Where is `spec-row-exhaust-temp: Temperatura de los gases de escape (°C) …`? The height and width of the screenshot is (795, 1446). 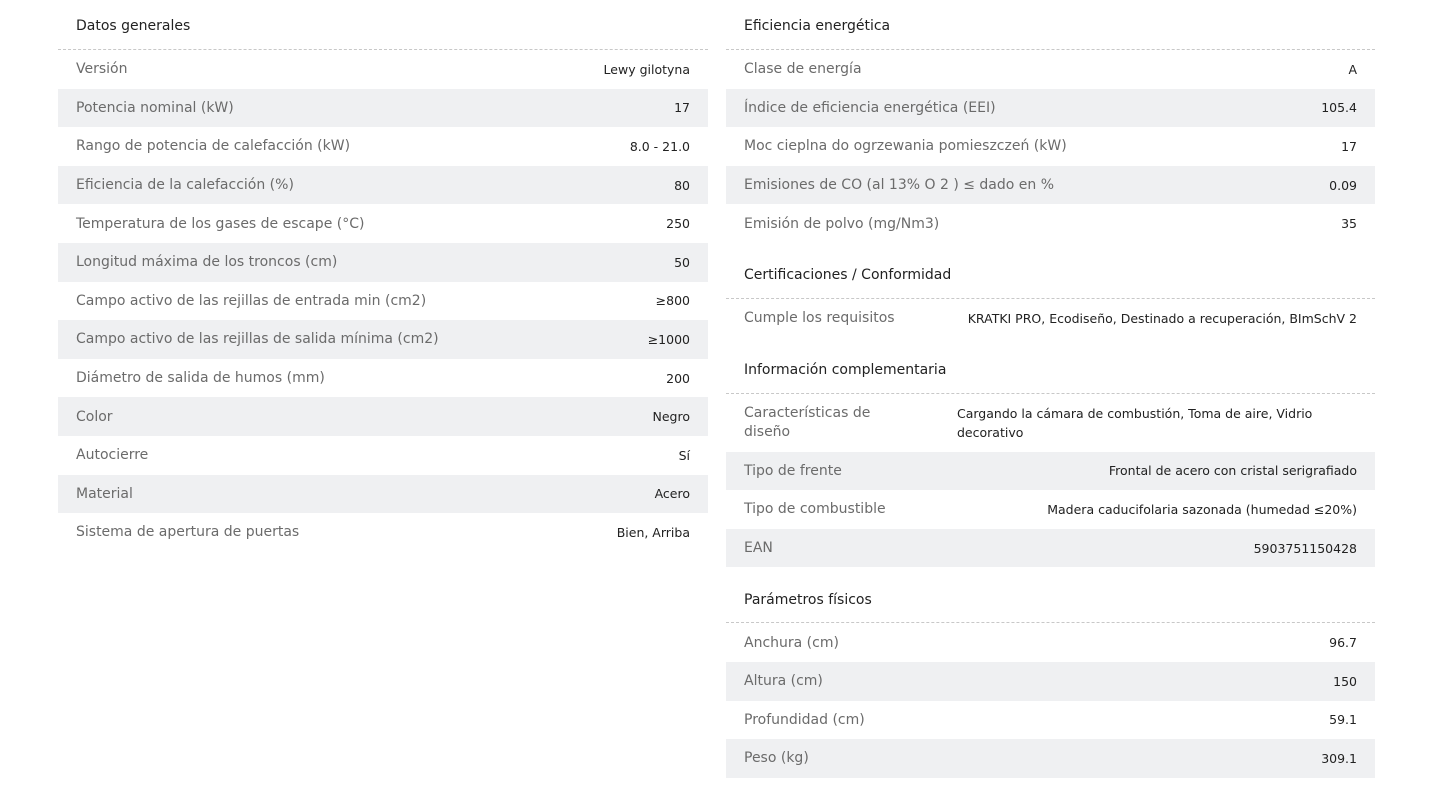 spec-row-exhaust-temp: Temperatura de los gases de escape (°C) … is located at coordinates (383, 223).